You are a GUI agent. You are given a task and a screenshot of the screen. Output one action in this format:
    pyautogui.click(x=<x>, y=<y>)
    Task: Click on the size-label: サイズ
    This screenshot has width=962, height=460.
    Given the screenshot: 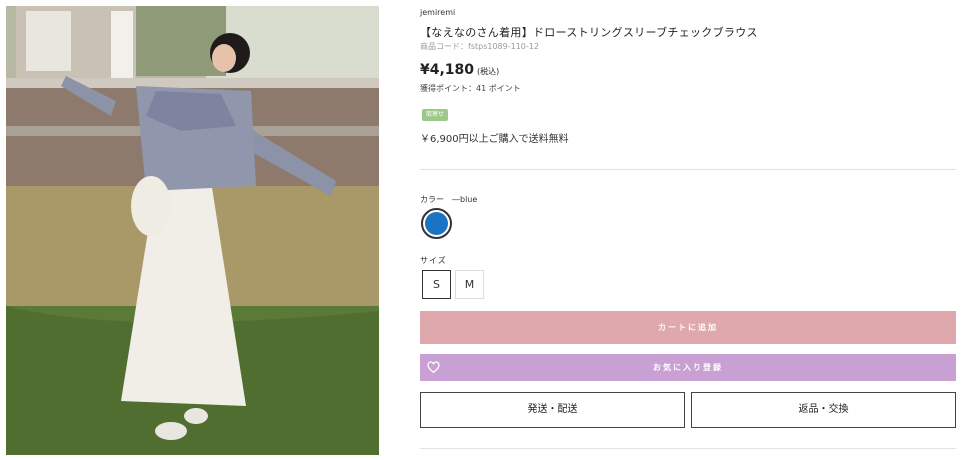 What is the action you would take?
    pyautogui.click(x=433, y=260)
    